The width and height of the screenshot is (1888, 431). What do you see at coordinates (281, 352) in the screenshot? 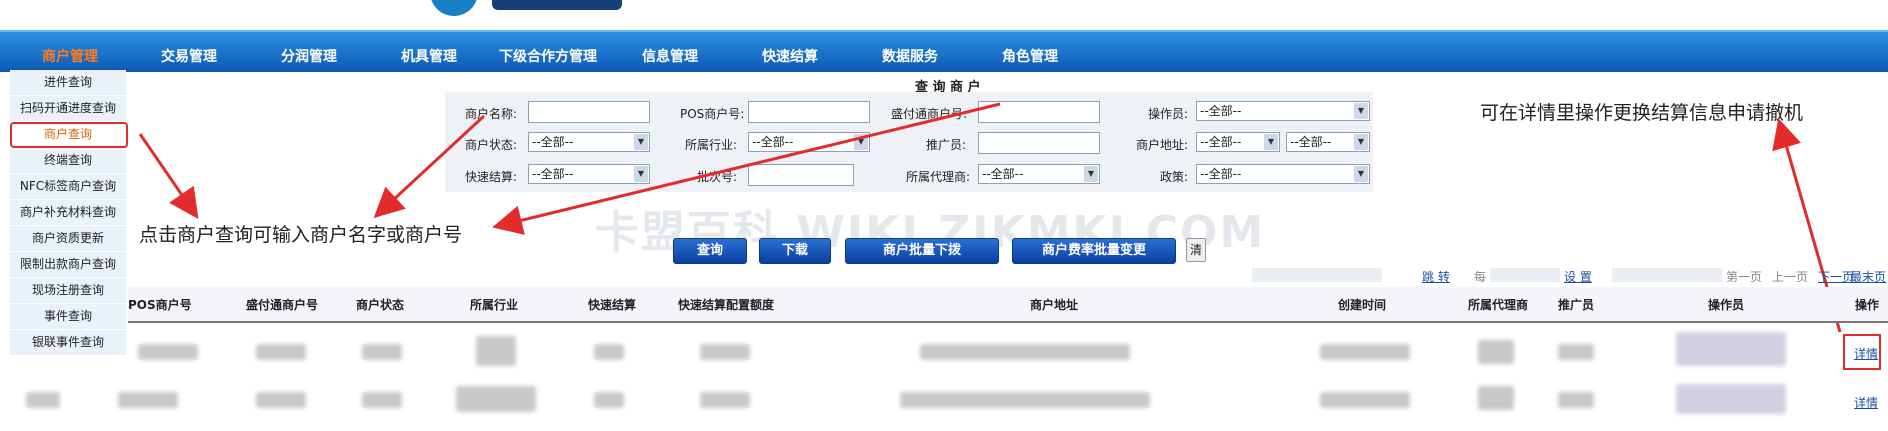
I see `row1-sft-blurred` at bounding box center [281, 352].